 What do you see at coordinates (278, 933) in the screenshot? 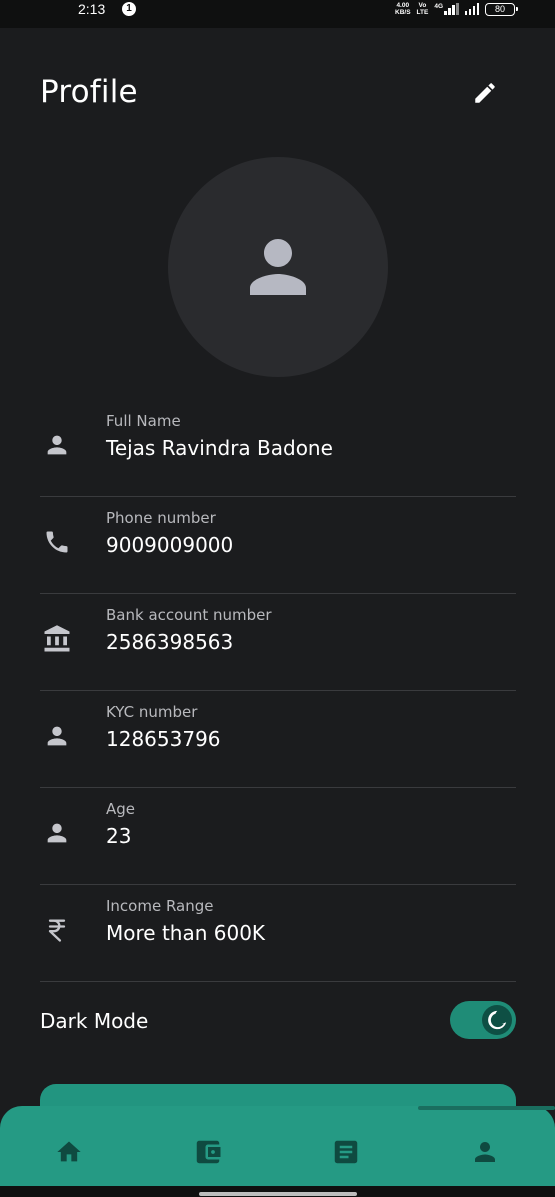
I see `field-income-range: Income Range More than 600K` at bounding box center [278, 933].